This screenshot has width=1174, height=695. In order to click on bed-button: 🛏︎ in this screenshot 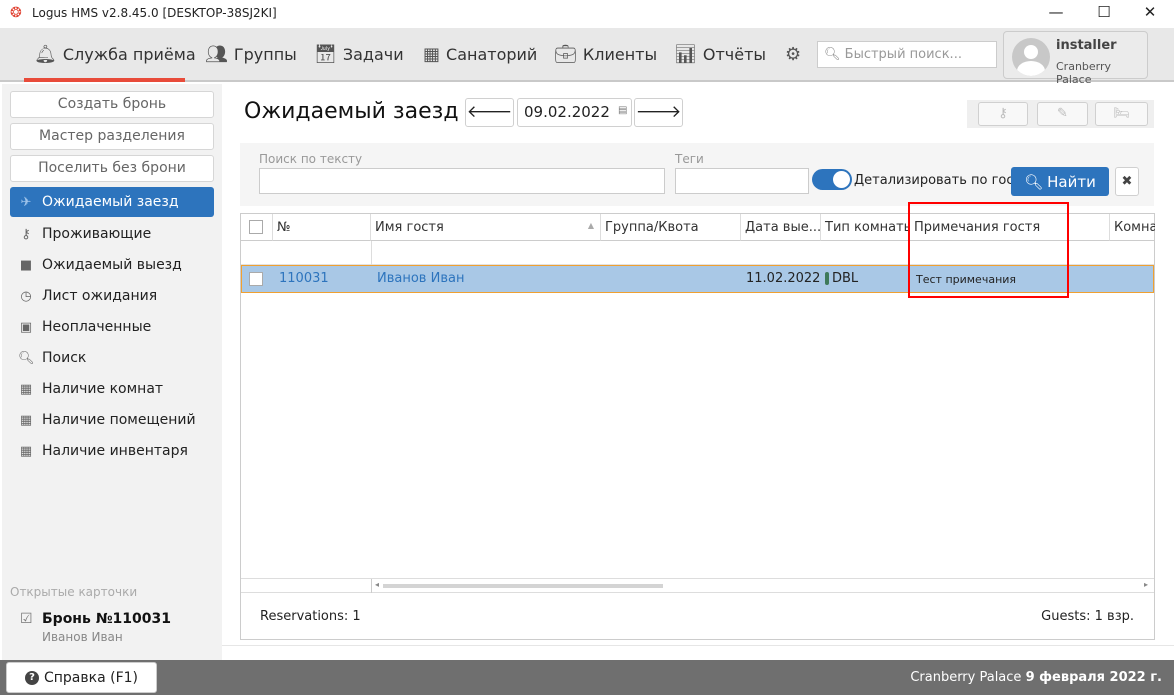, I will do `click(1121, 114)`.